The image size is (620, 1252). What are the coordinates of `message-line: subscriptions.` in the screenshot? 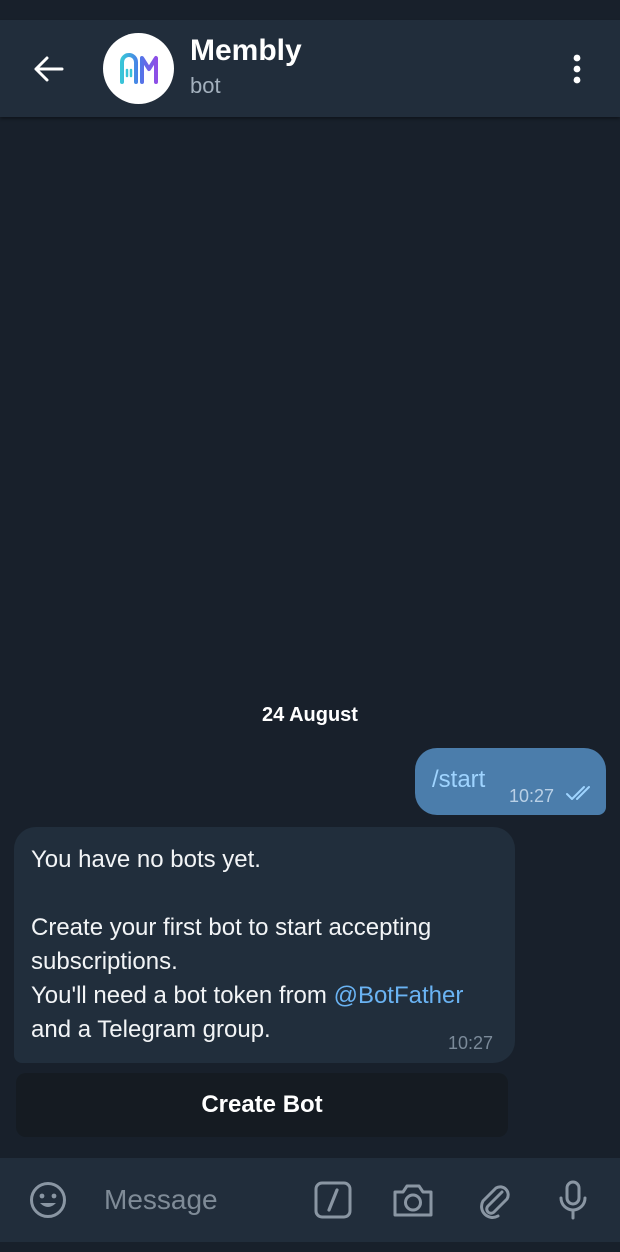 It's located at (104, 961).